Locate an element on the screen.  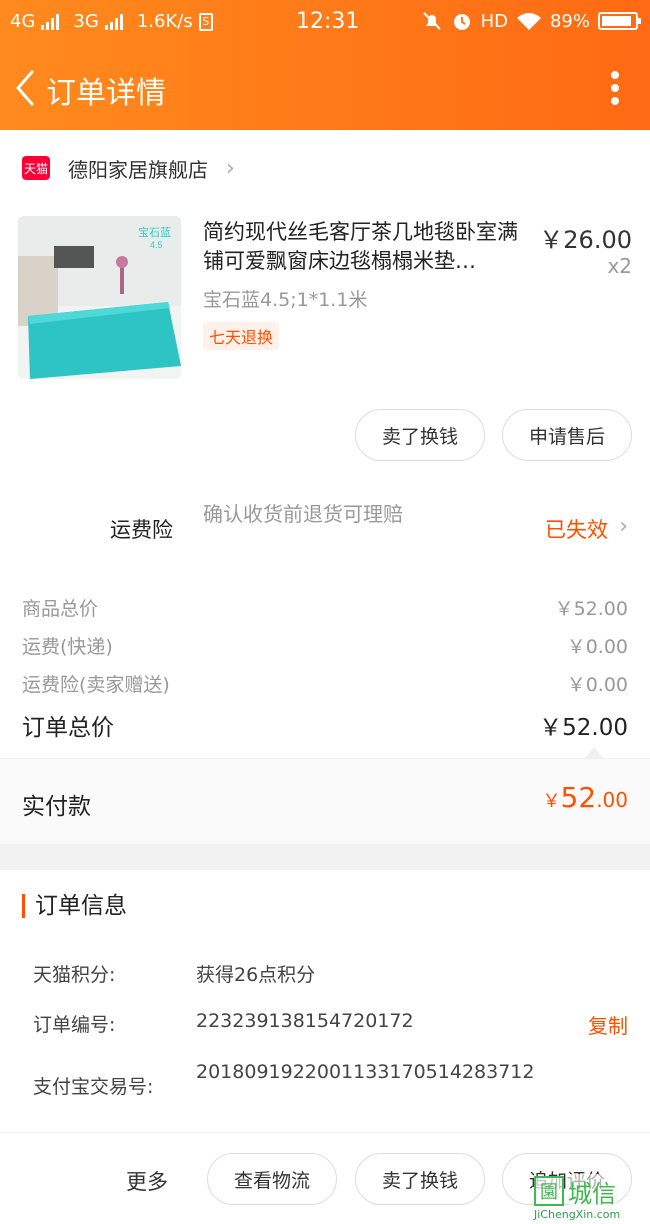
shipping-insurance-label: 运费险 is located at coordinates (141, 530).